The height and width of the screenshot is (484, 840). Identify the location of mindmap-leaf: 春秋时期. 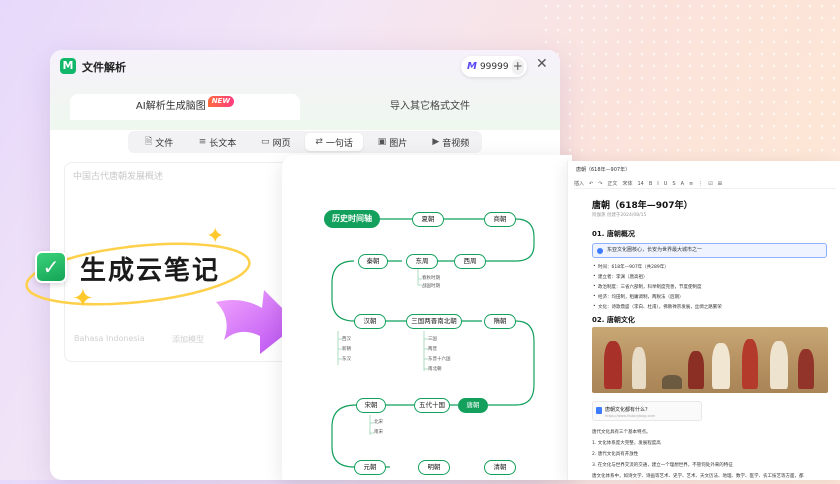
(431, 278).